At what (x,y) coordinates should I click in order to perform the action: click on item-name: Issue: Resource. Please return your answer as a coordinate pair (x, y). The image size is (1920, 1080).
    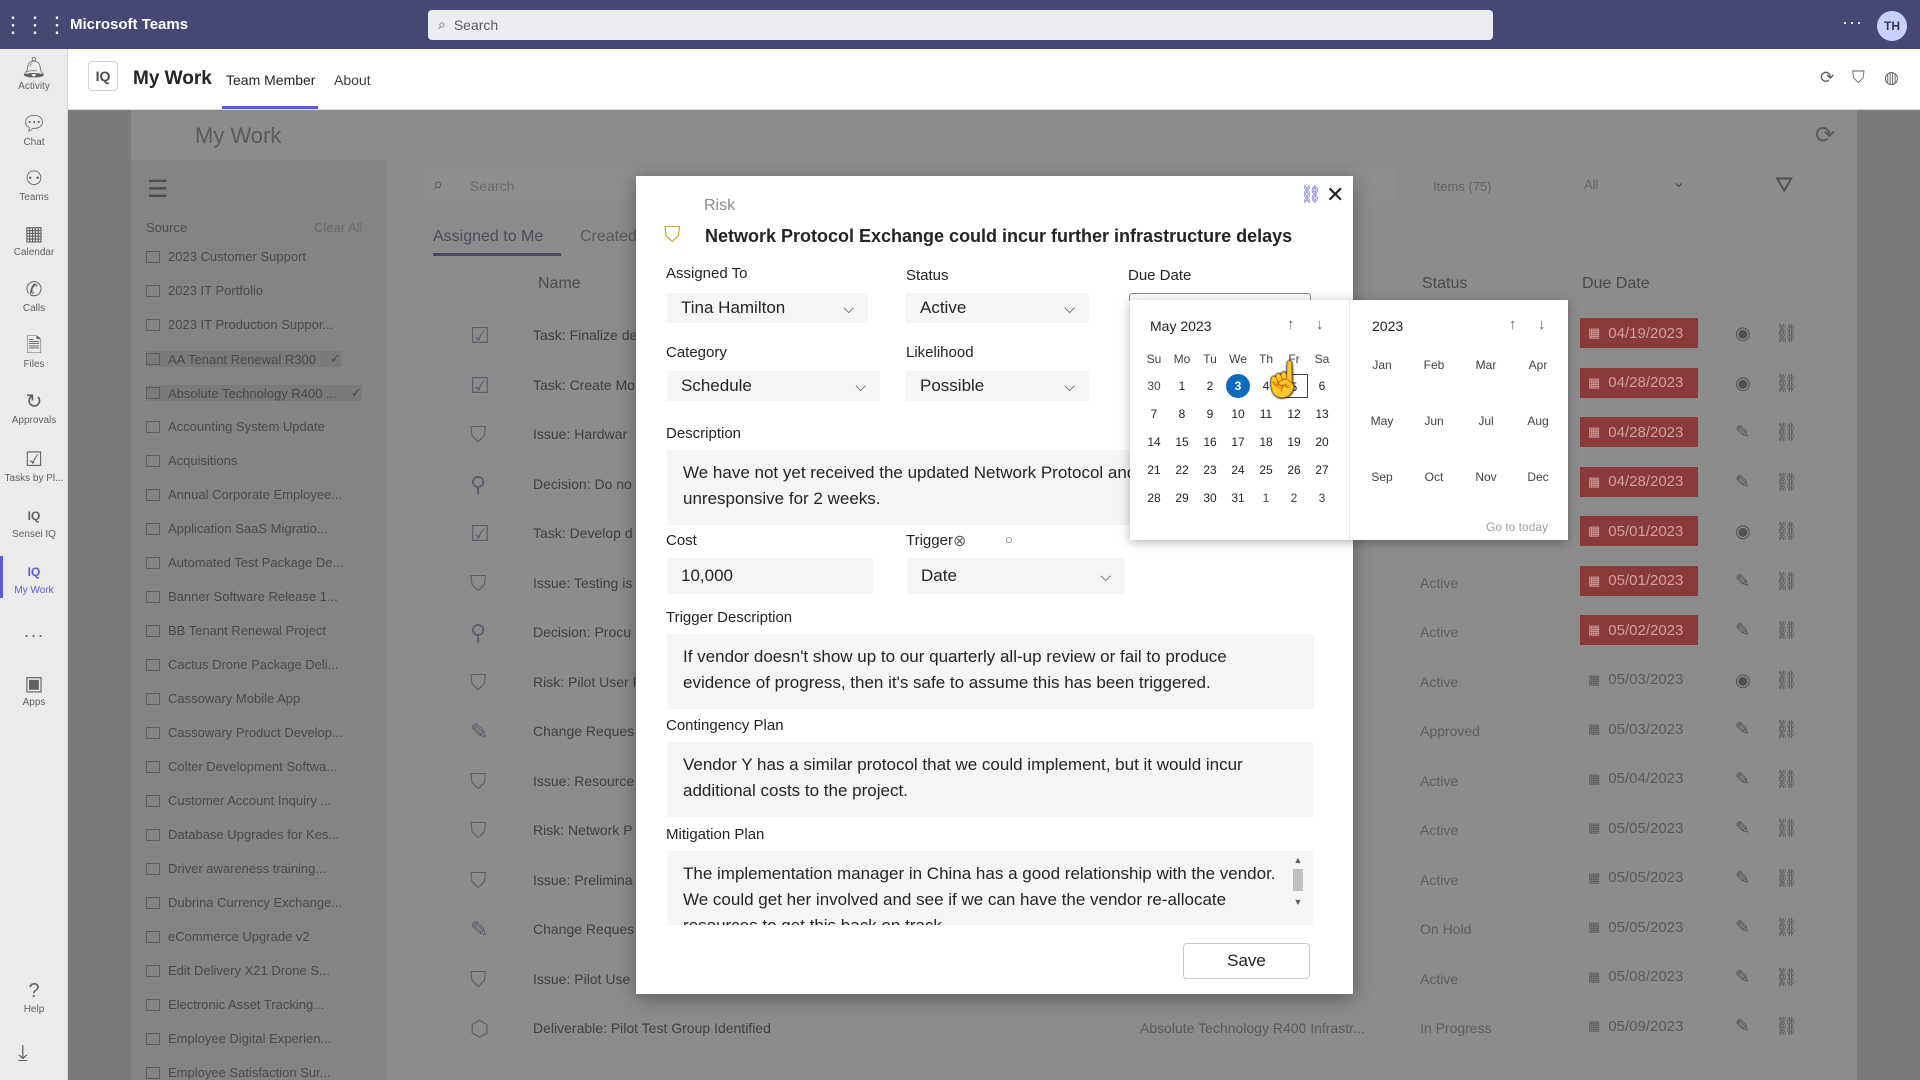
    Looking at the image, I should click on (583, 781).